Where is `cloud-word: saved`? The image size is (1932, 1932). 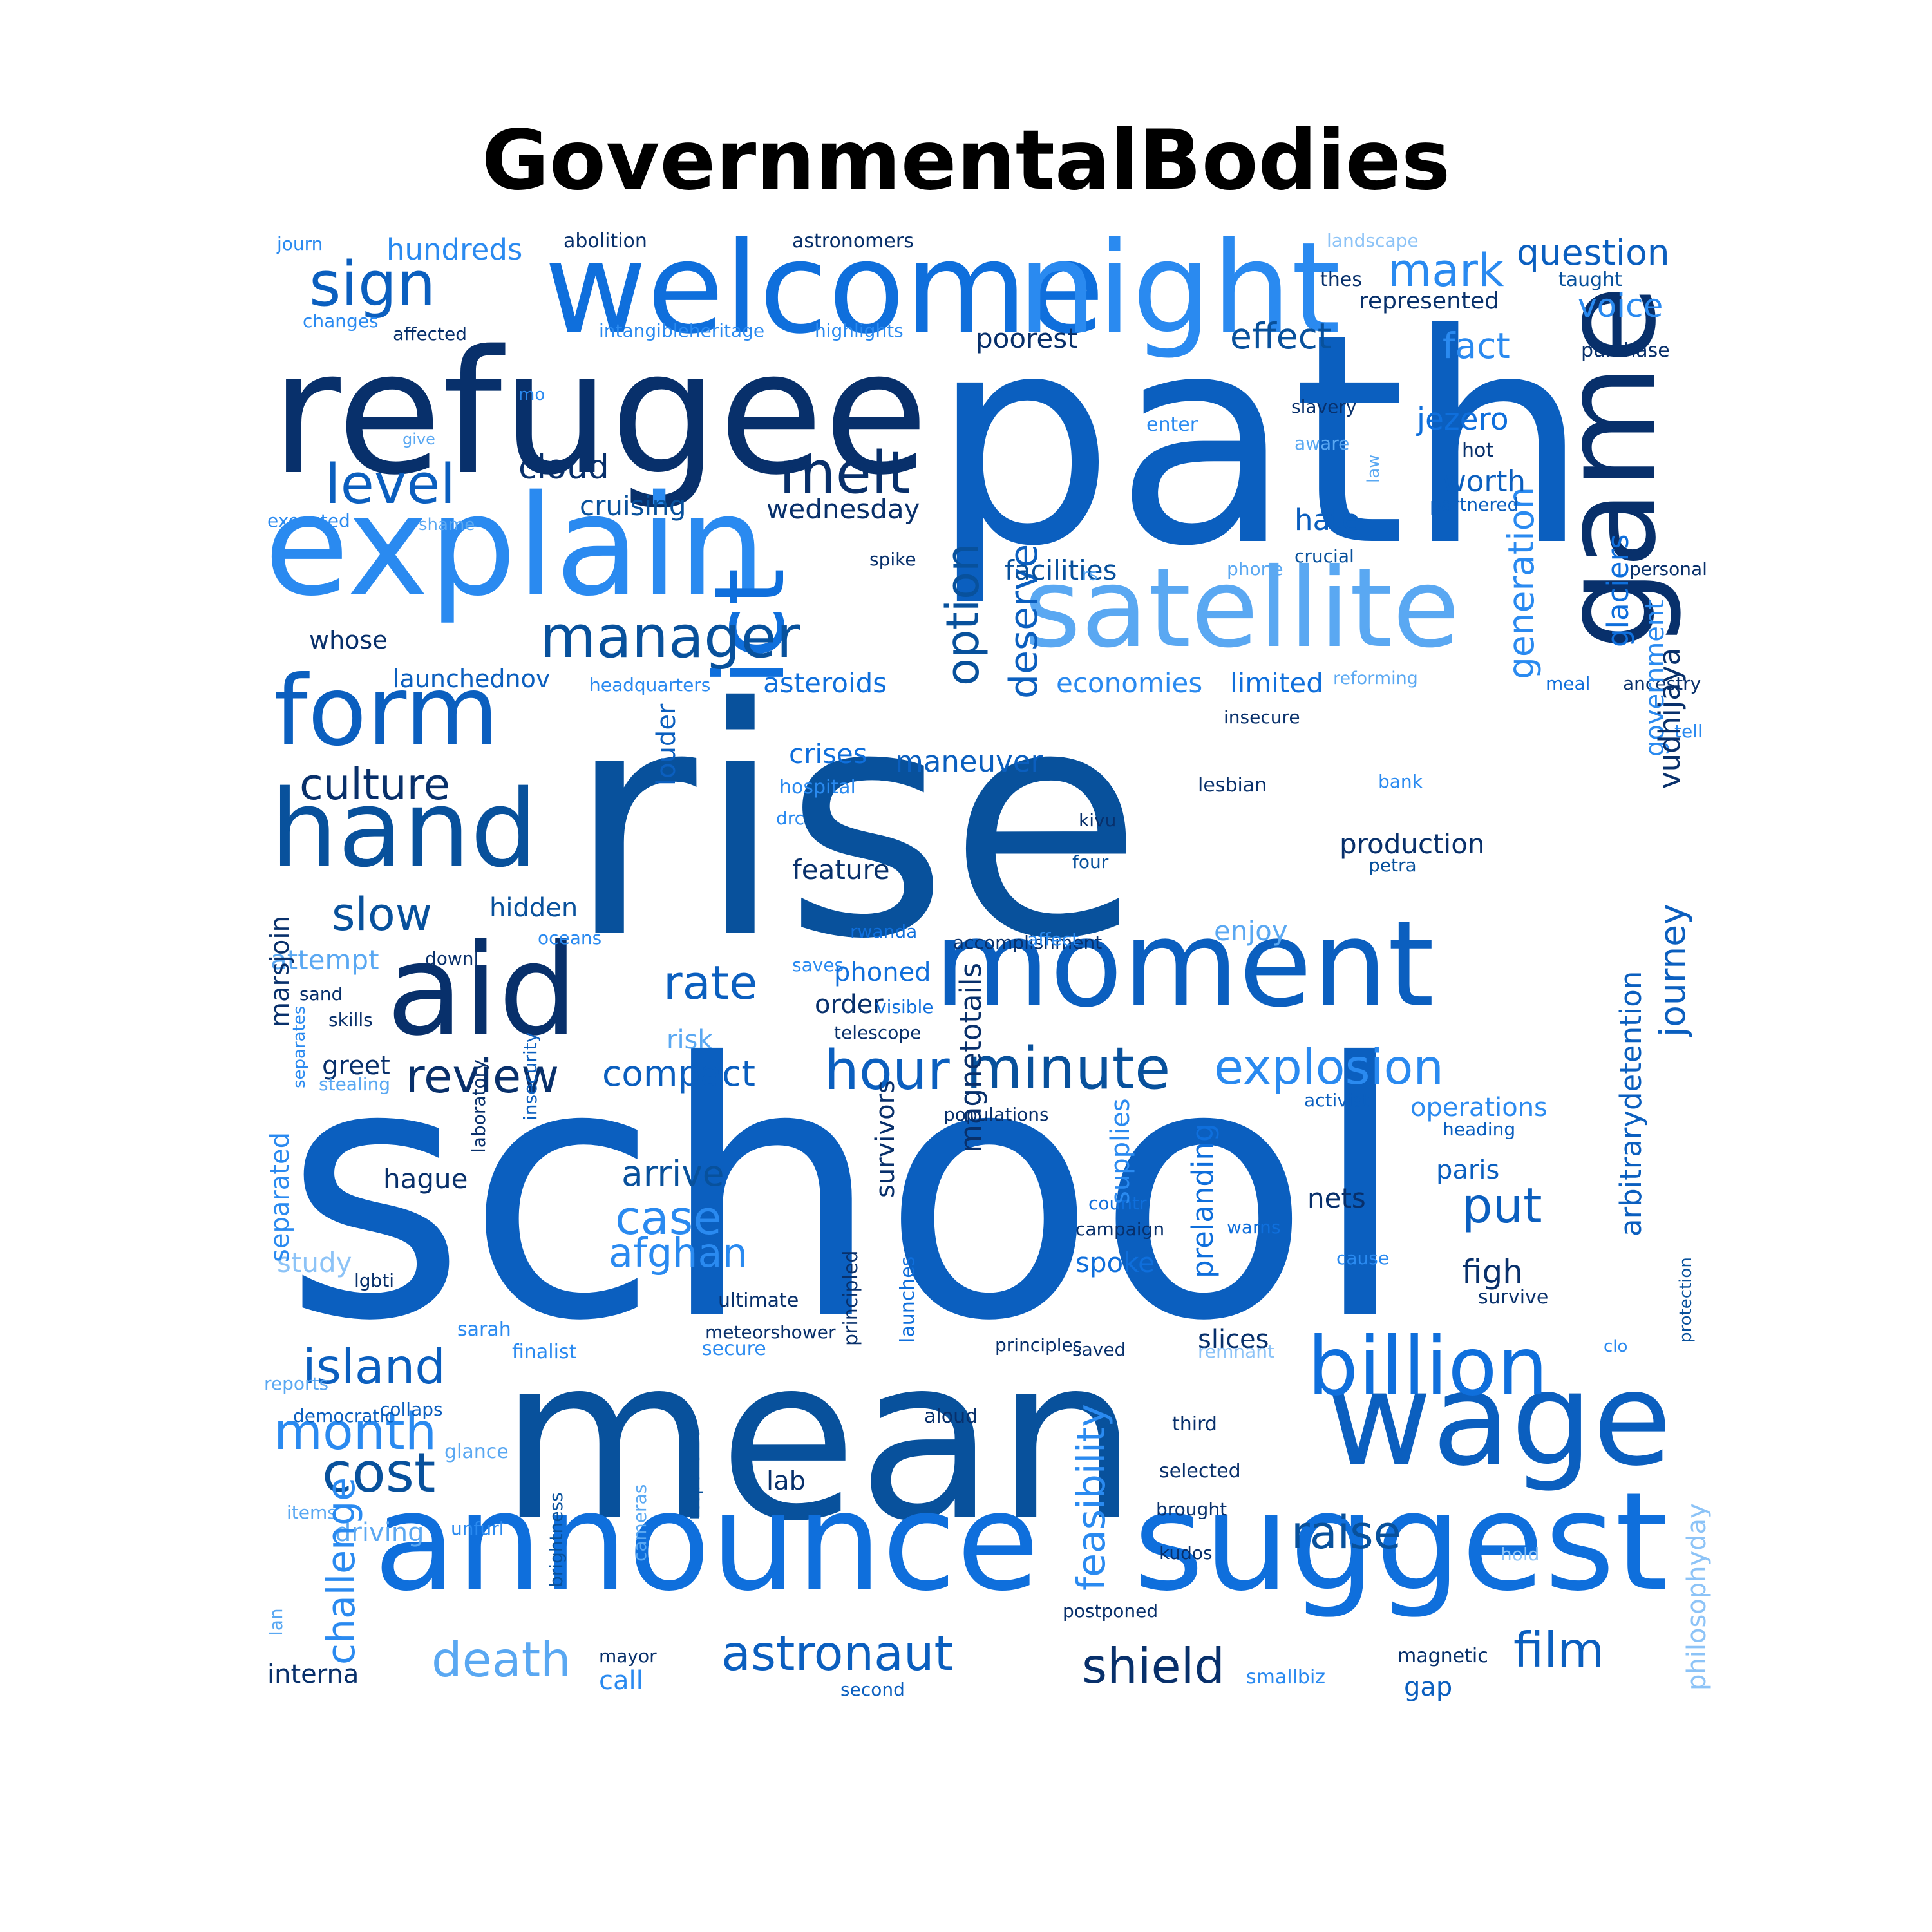 cloud-word: saved is located at coordinates (1099, 1349).